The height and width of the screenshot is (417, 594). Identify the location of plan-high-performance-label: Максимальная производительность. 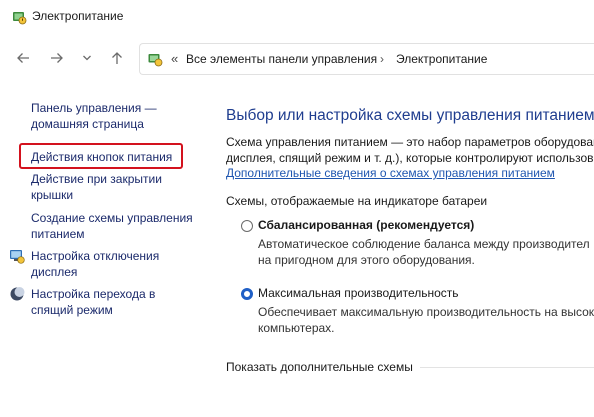
(358, 293).